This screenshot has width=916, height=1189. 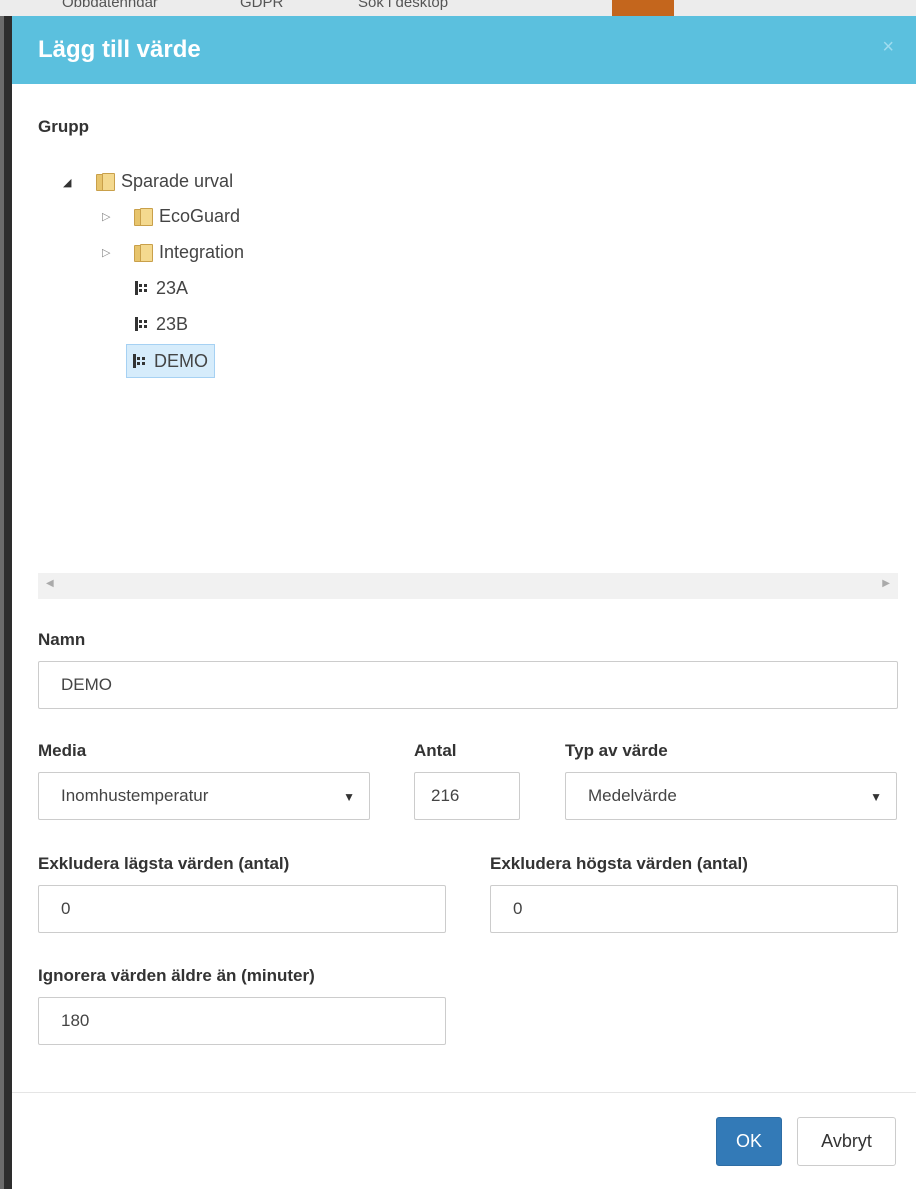 I want to click on tree-item-sparade-urval: Sparade urval, so click(x=164, y=181).